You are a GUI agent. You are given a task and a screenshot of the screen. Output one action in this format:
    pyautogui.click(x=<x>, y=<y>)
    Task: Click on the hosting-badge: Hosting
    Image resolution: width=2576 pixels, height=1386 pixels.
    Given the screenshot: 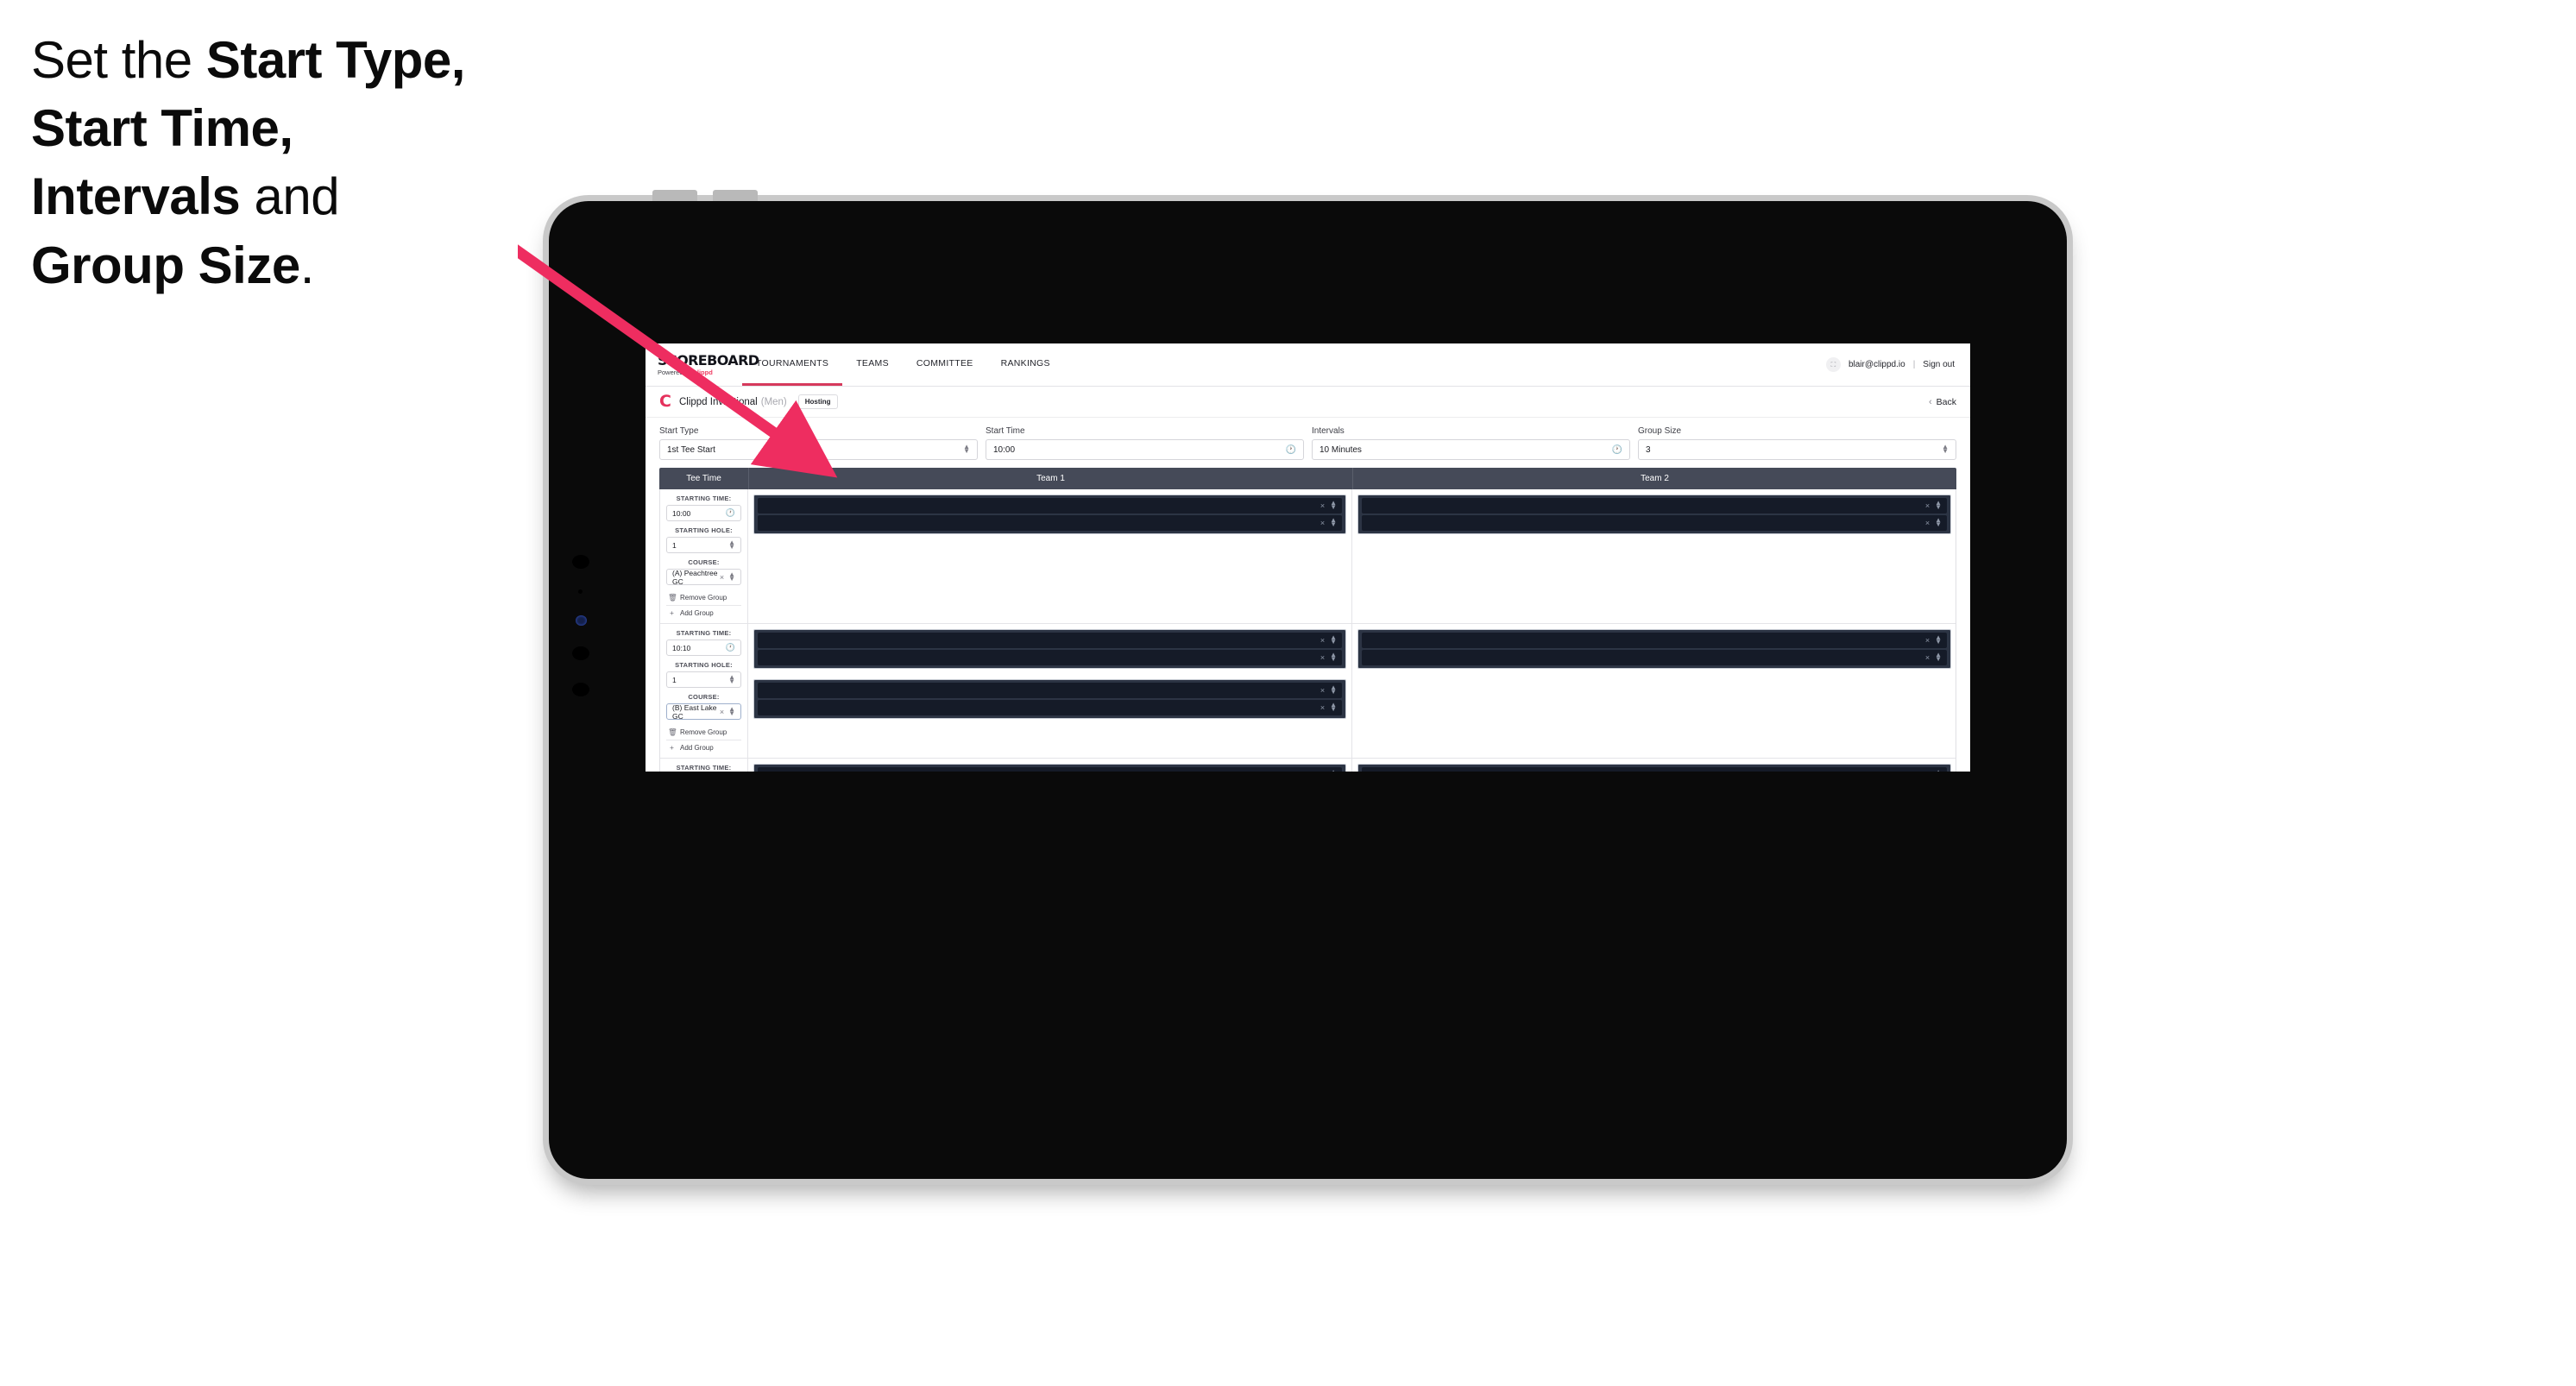 What is the action you would take?
    pyautogui.click(x=817, y=402)
    